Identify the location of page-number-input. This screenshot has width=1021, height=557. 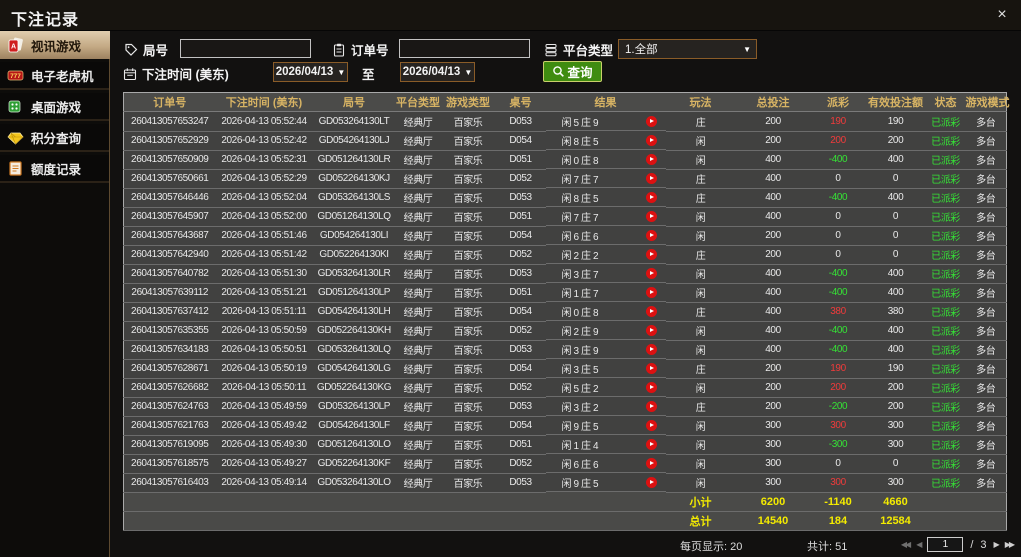
(945, 544).